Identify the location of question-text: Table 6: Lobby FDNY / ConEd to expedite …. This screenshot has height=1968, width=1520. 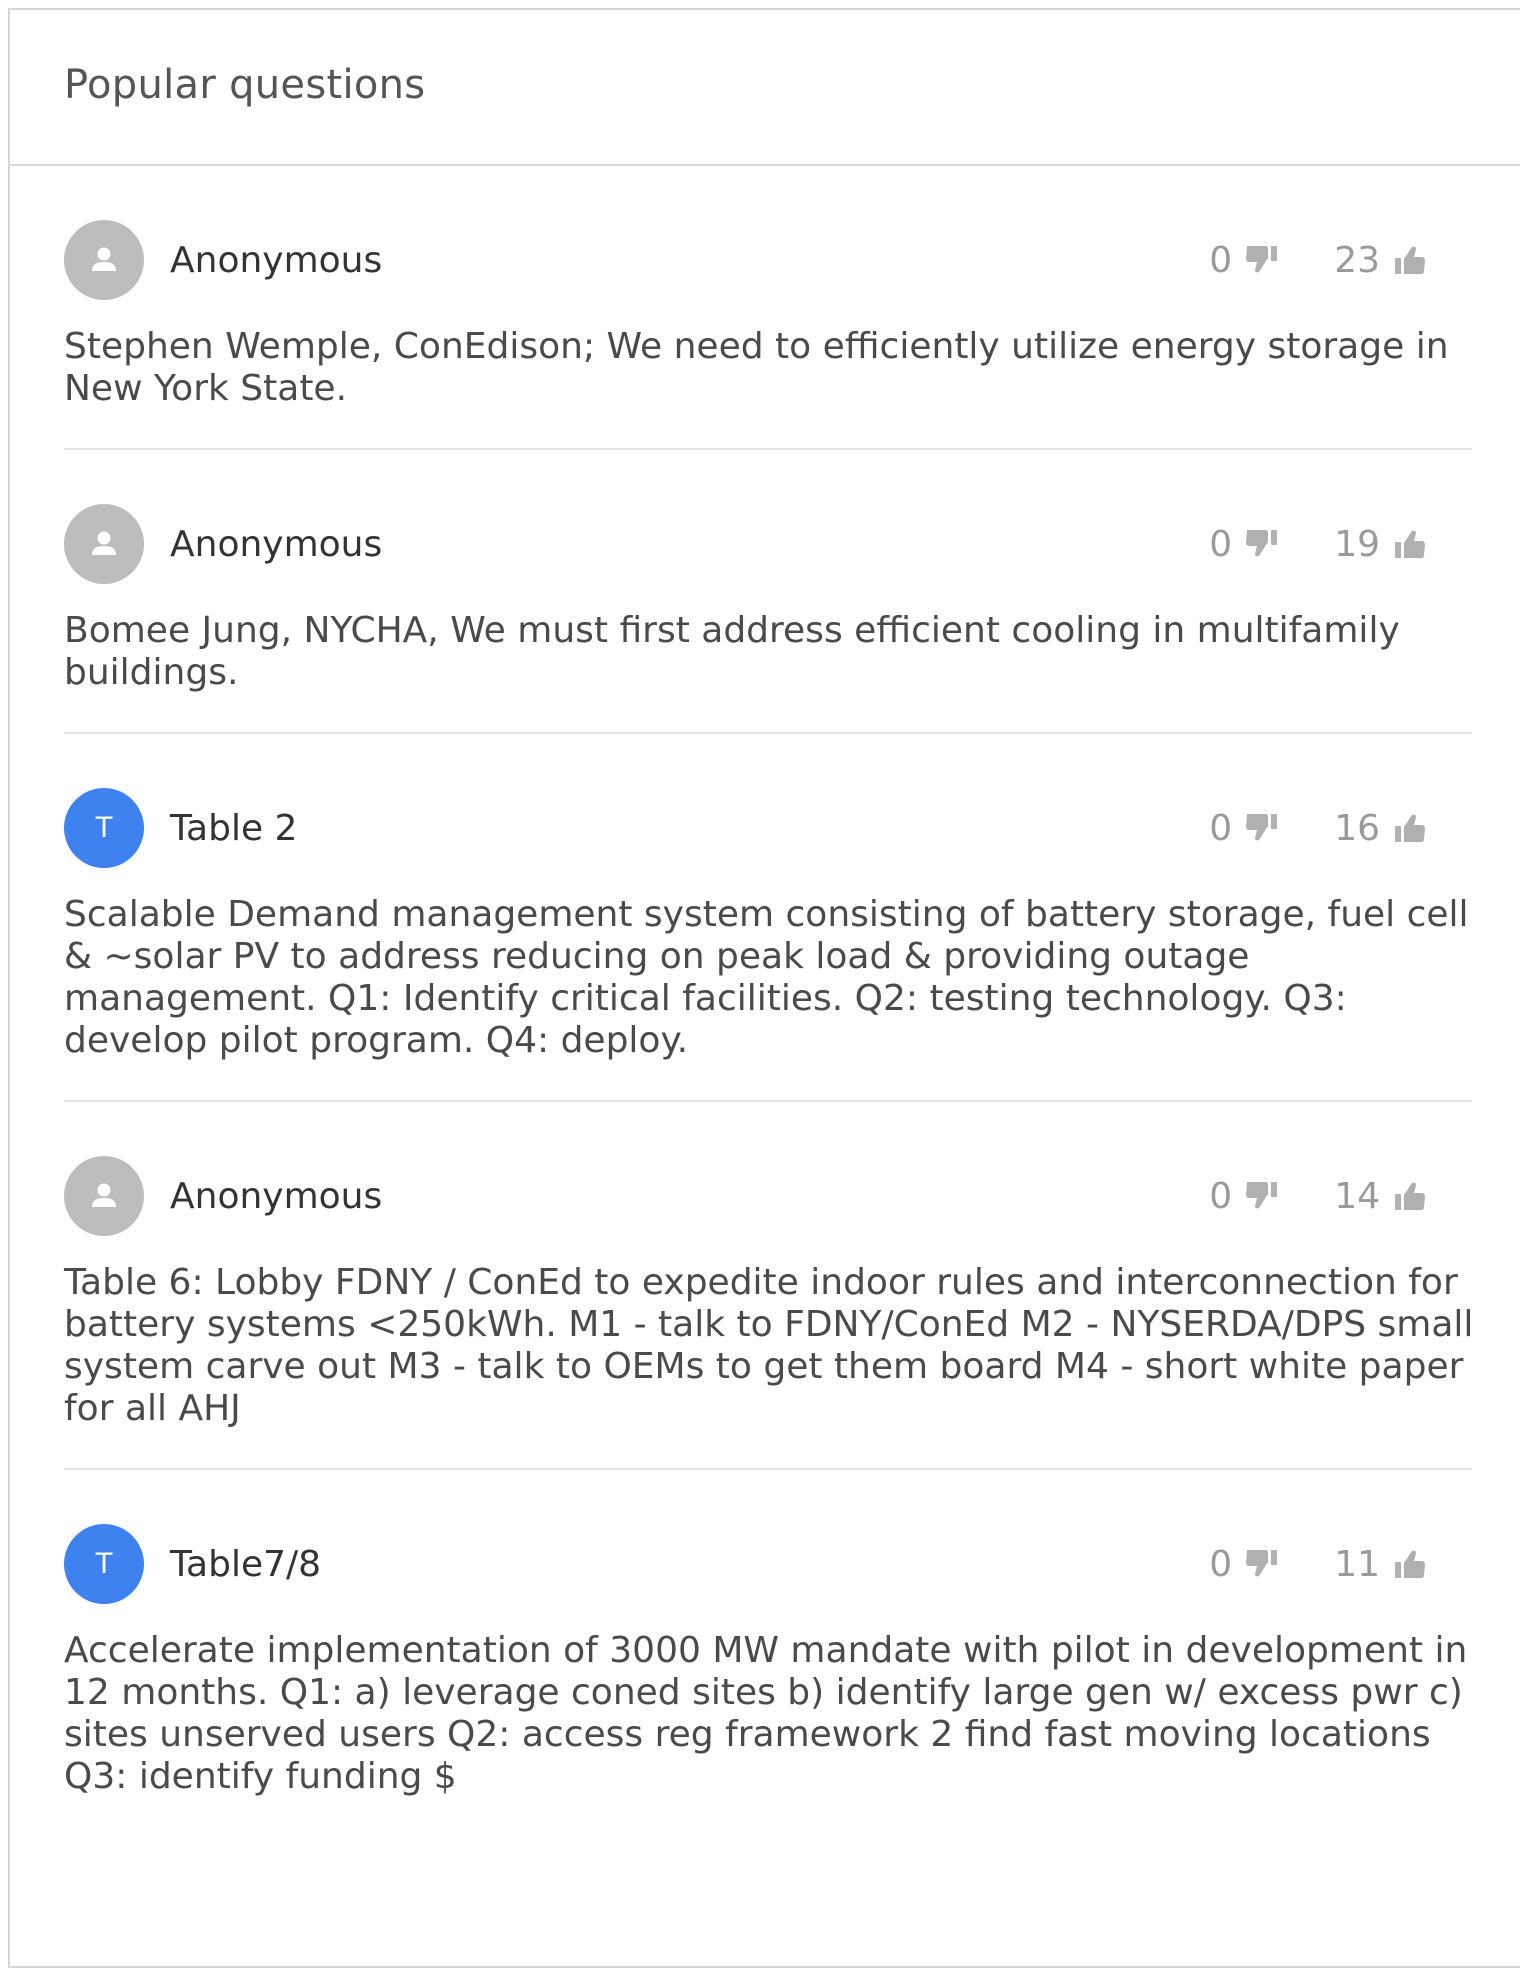
(769, 1345).